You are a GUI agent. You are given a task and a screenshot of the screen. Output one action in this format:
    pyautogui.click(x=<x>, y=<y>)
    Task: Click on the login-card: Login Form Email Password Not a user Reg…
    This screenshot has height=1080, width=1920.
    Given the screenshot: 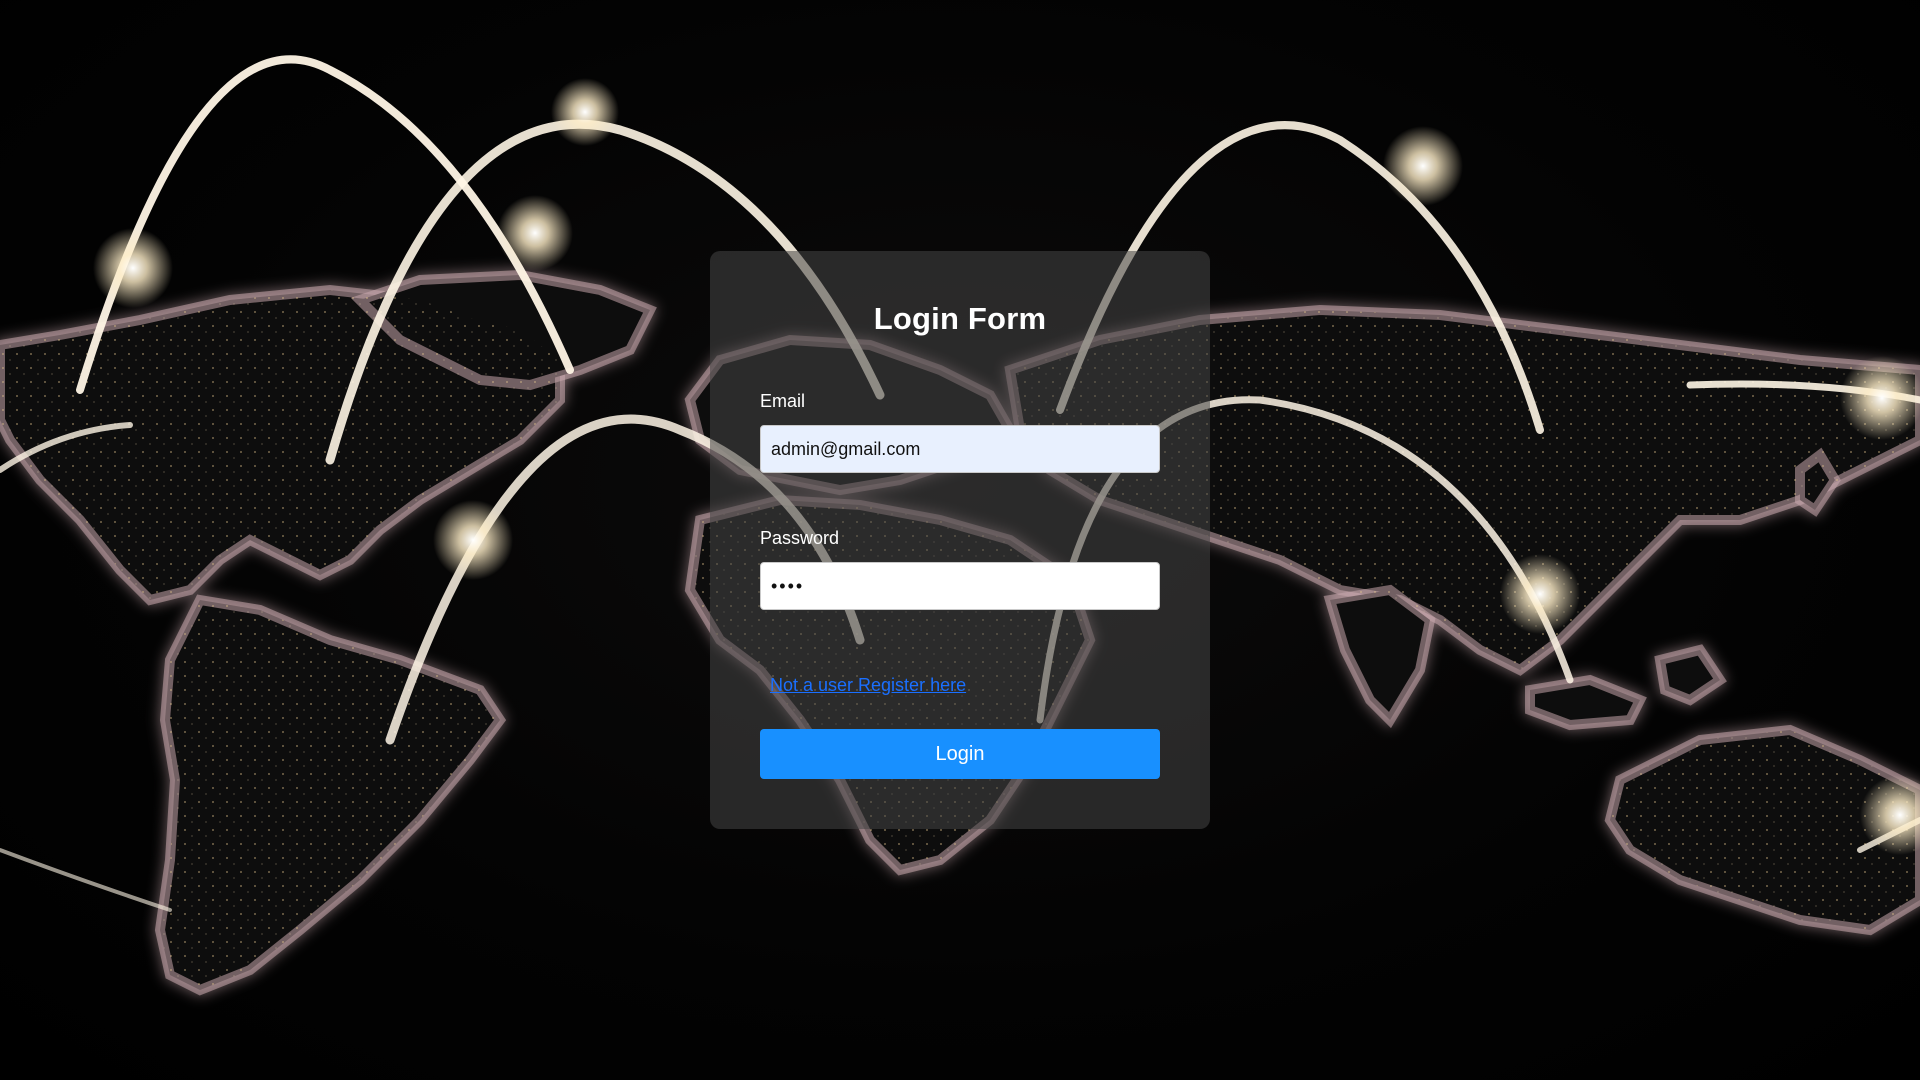 What is the action you would take?
    pyautogui.click(x=960, y=540)
    